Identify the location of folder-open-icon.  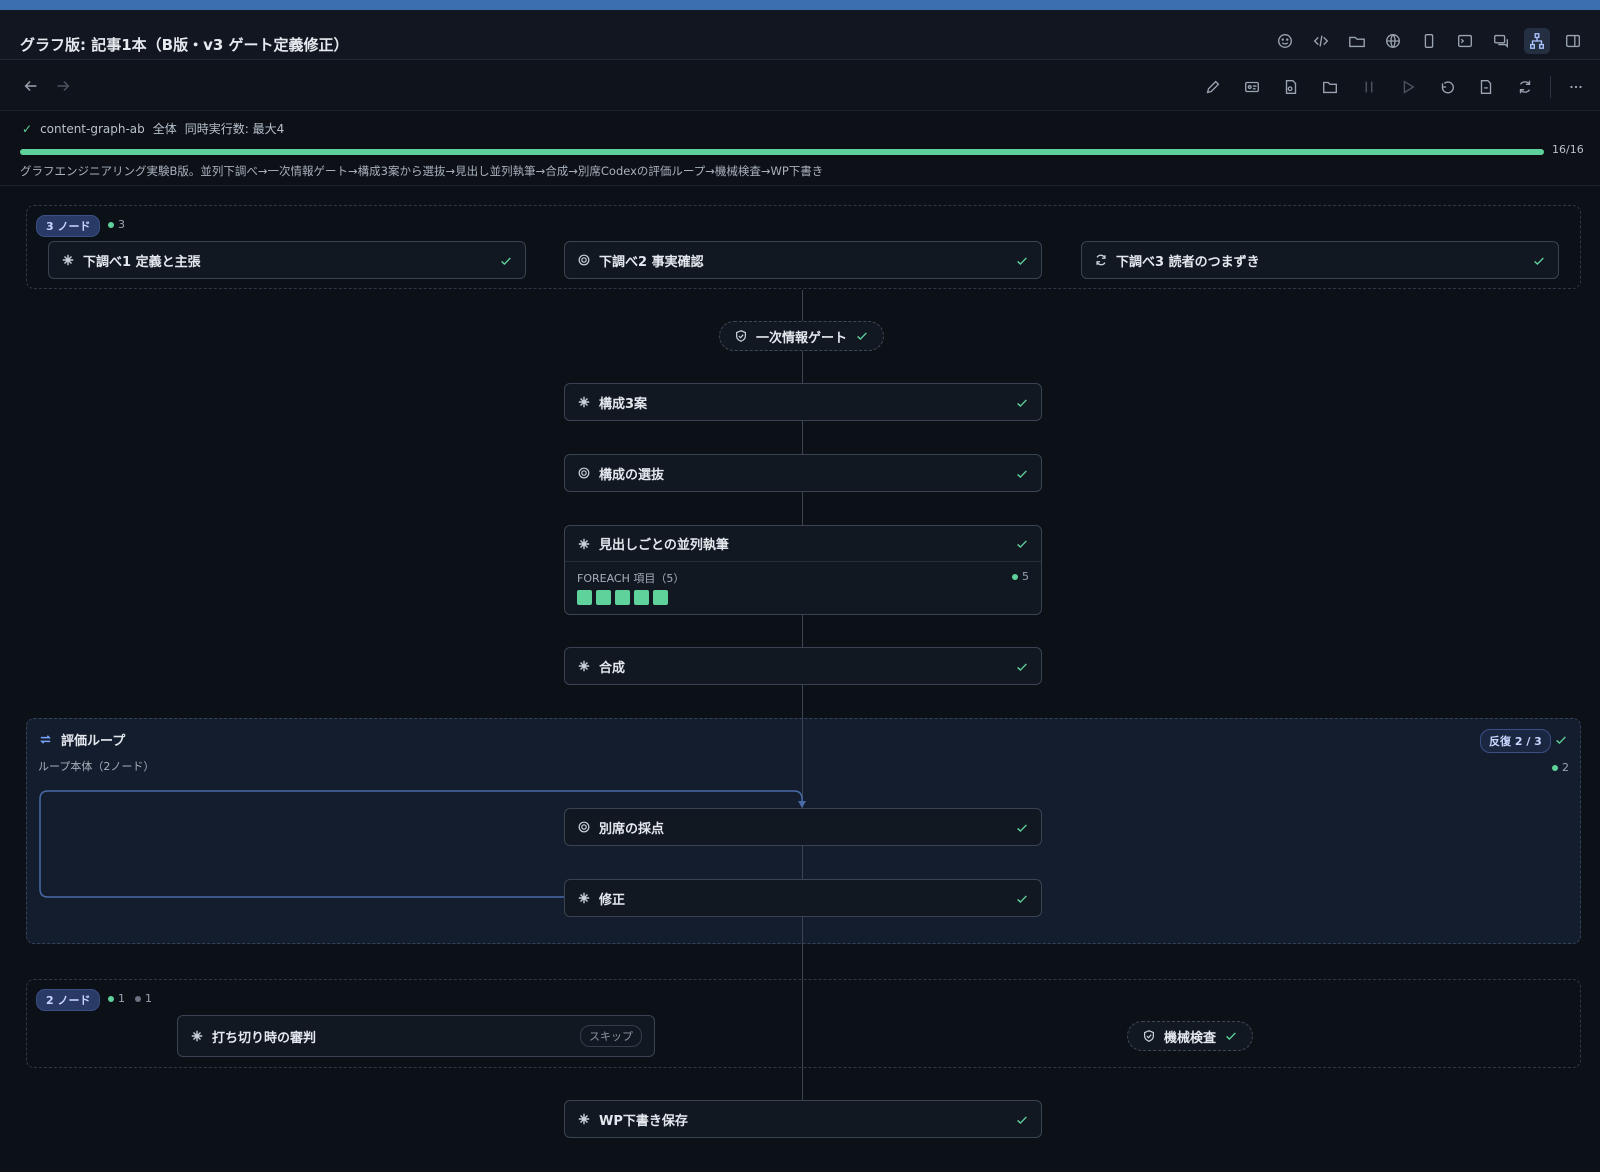
(1357, 41).